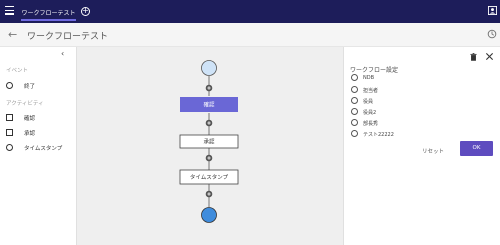 The image size is (500, 245). I want to click on settings-title: ワークフロー設定, so click(374, 70).